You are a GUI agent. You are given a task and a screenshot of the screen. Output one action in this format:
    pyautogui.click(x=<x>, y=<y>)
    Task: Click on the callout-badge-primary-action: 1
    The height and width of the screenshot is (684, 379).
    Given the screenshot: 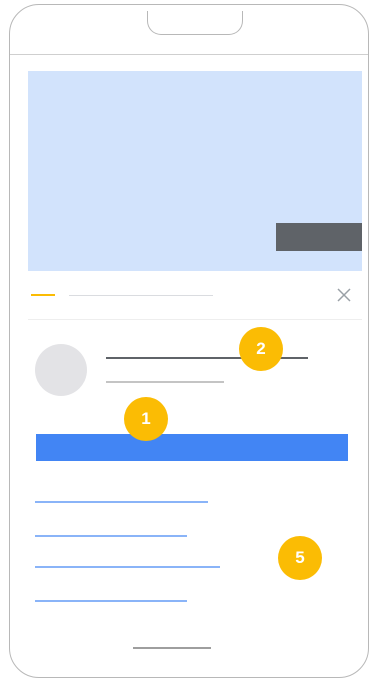 What is the action you would take?
    pyautogui.click(x=146, y=419)
    